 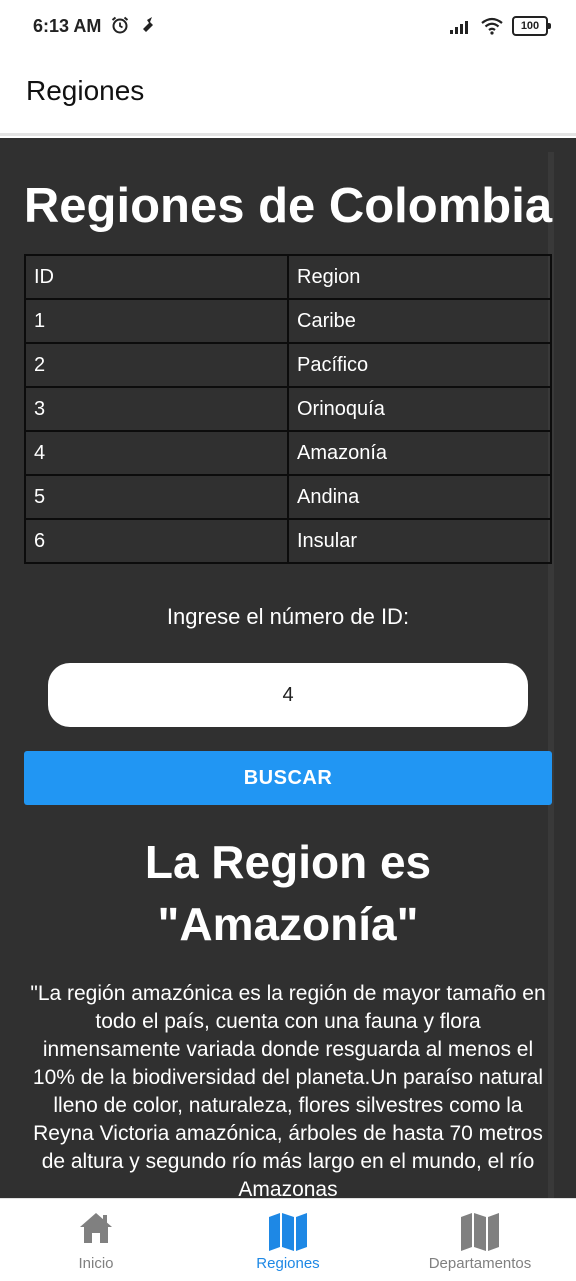 I want to click on wifi-icon, so click(x=492, y=26).